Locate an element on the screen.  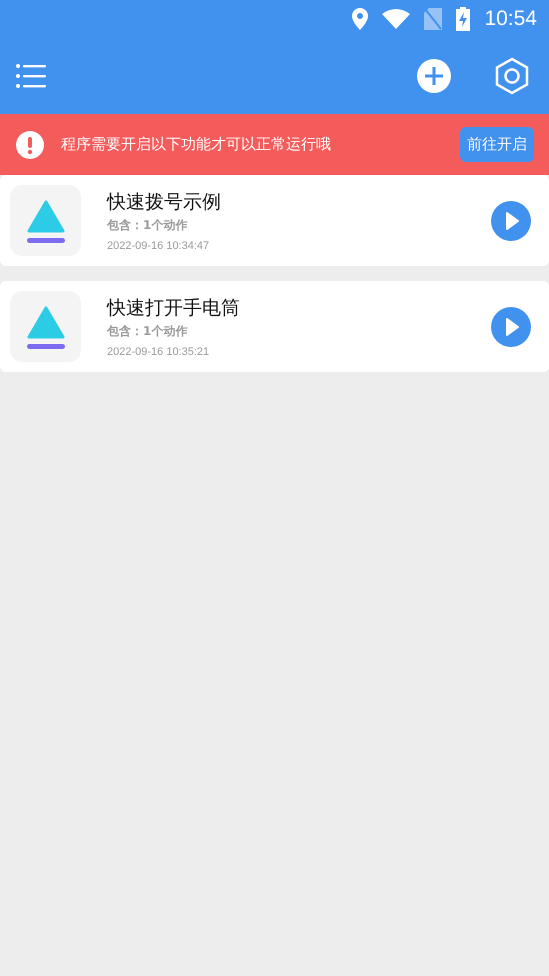
settings-icon is located at coordinates (512, 76).